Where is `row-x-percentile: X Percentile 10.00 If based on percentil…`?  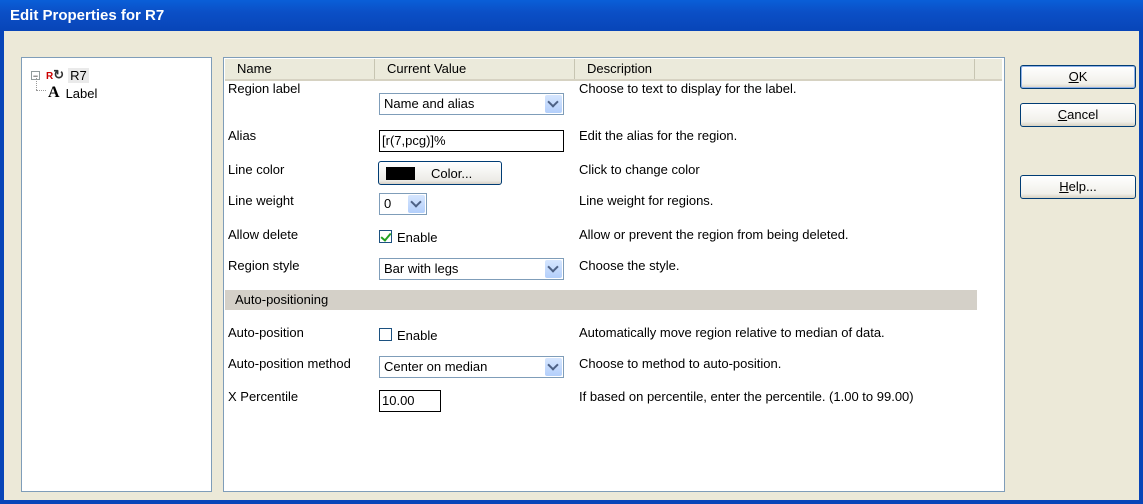 row-x-percentile: X Percentile 10.00 If based on percentil… is located at coordinates (613, 403).